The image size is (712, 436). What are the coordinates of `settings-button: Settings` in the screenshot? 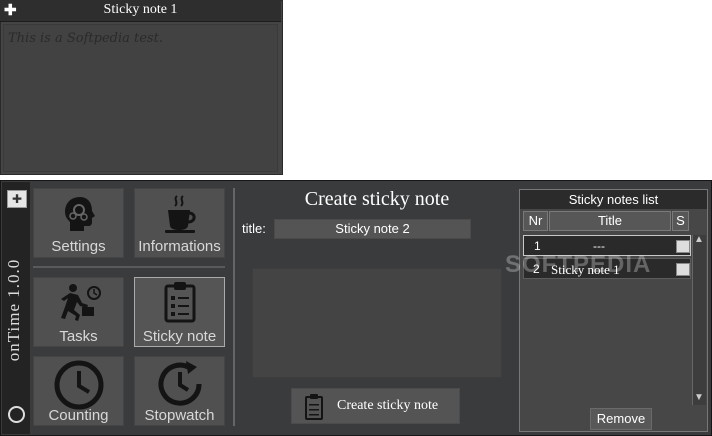 It's located at (78, 223).